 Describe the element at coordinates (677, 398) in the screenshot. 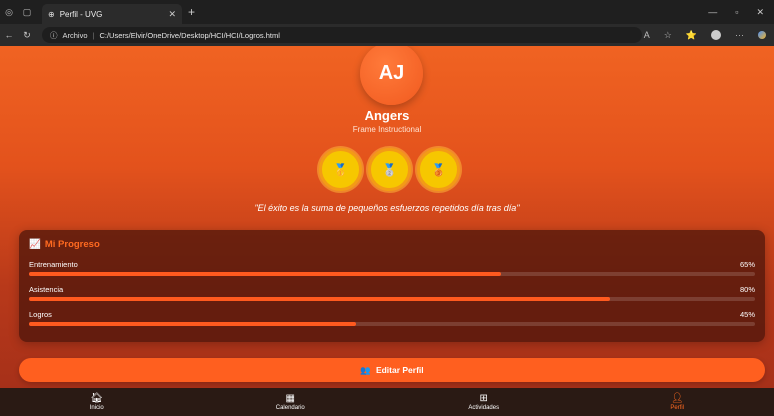

I see `user-icon: 👤︎` at that location.